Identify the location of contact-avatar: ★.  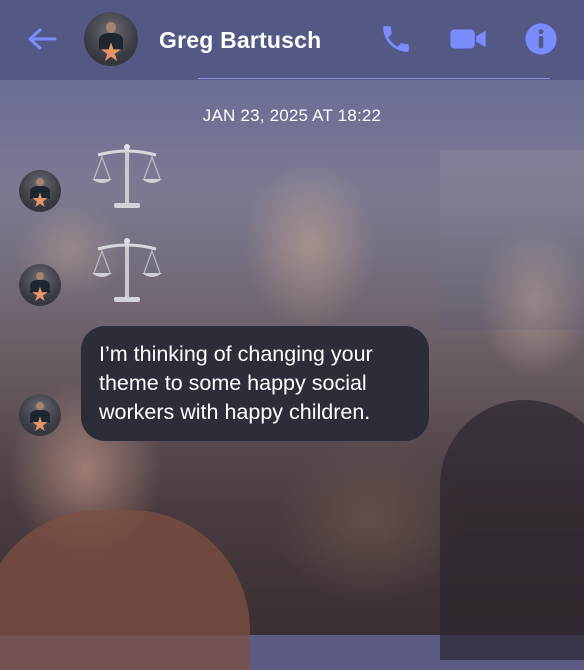
(111, 39).